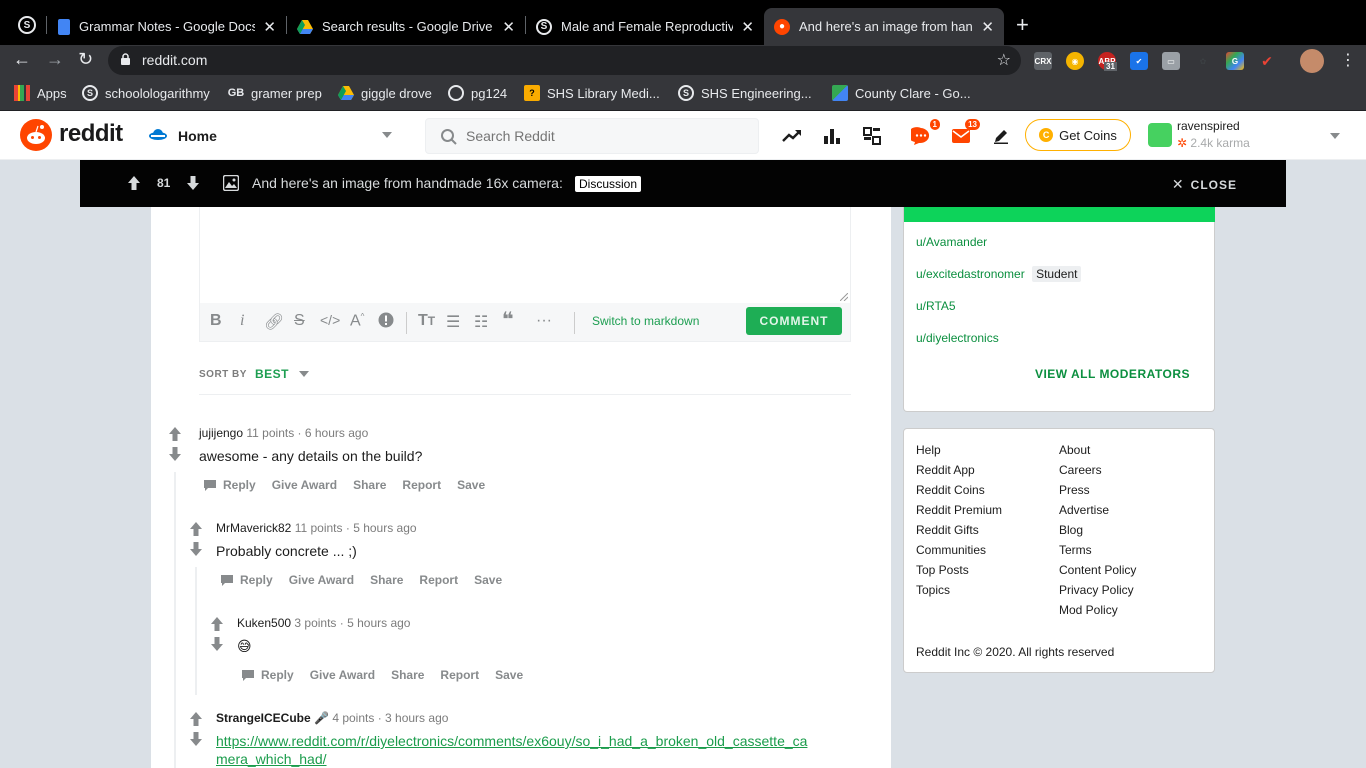  Describe the element at coordinates (1348, 60) in the screenshot. I see `menu-kebab-icon: ⋮` at that location.